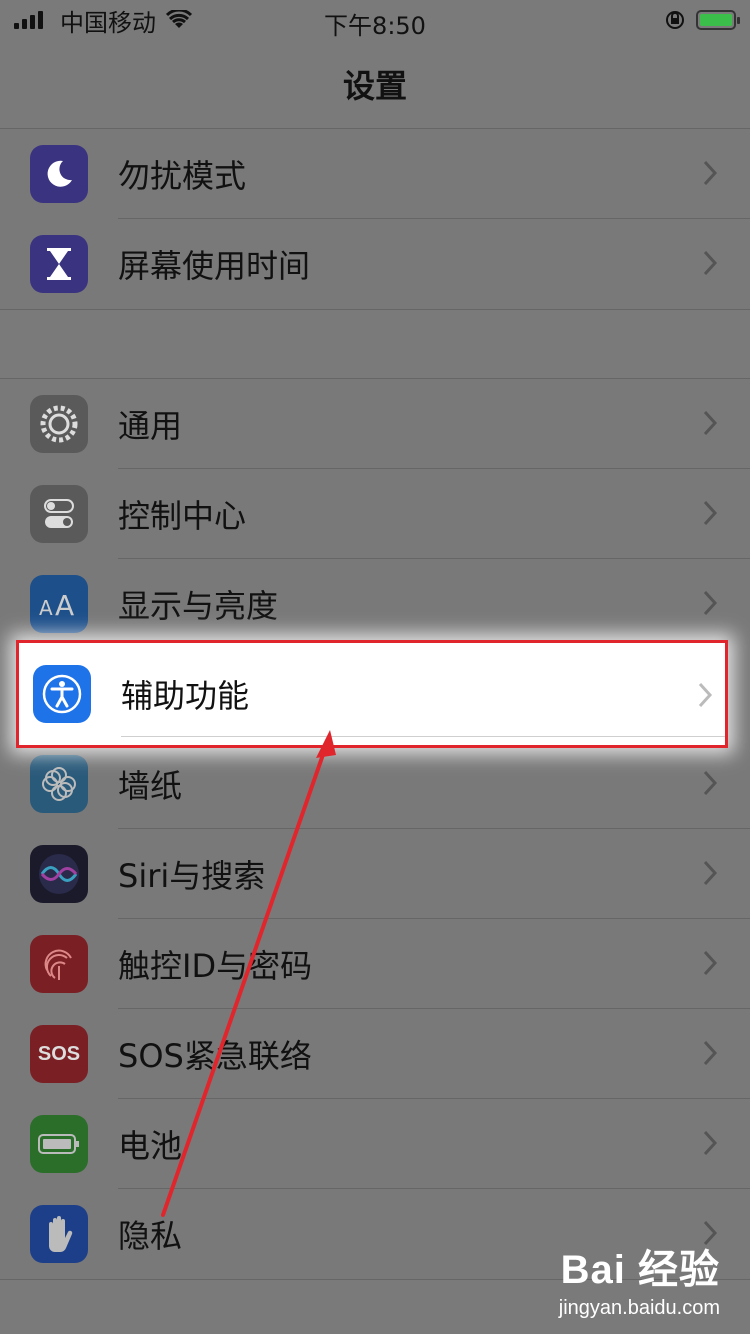 The image size is (750, 1334). I want to click on settings-row-control-center: 控制中心, so click(375, 514).